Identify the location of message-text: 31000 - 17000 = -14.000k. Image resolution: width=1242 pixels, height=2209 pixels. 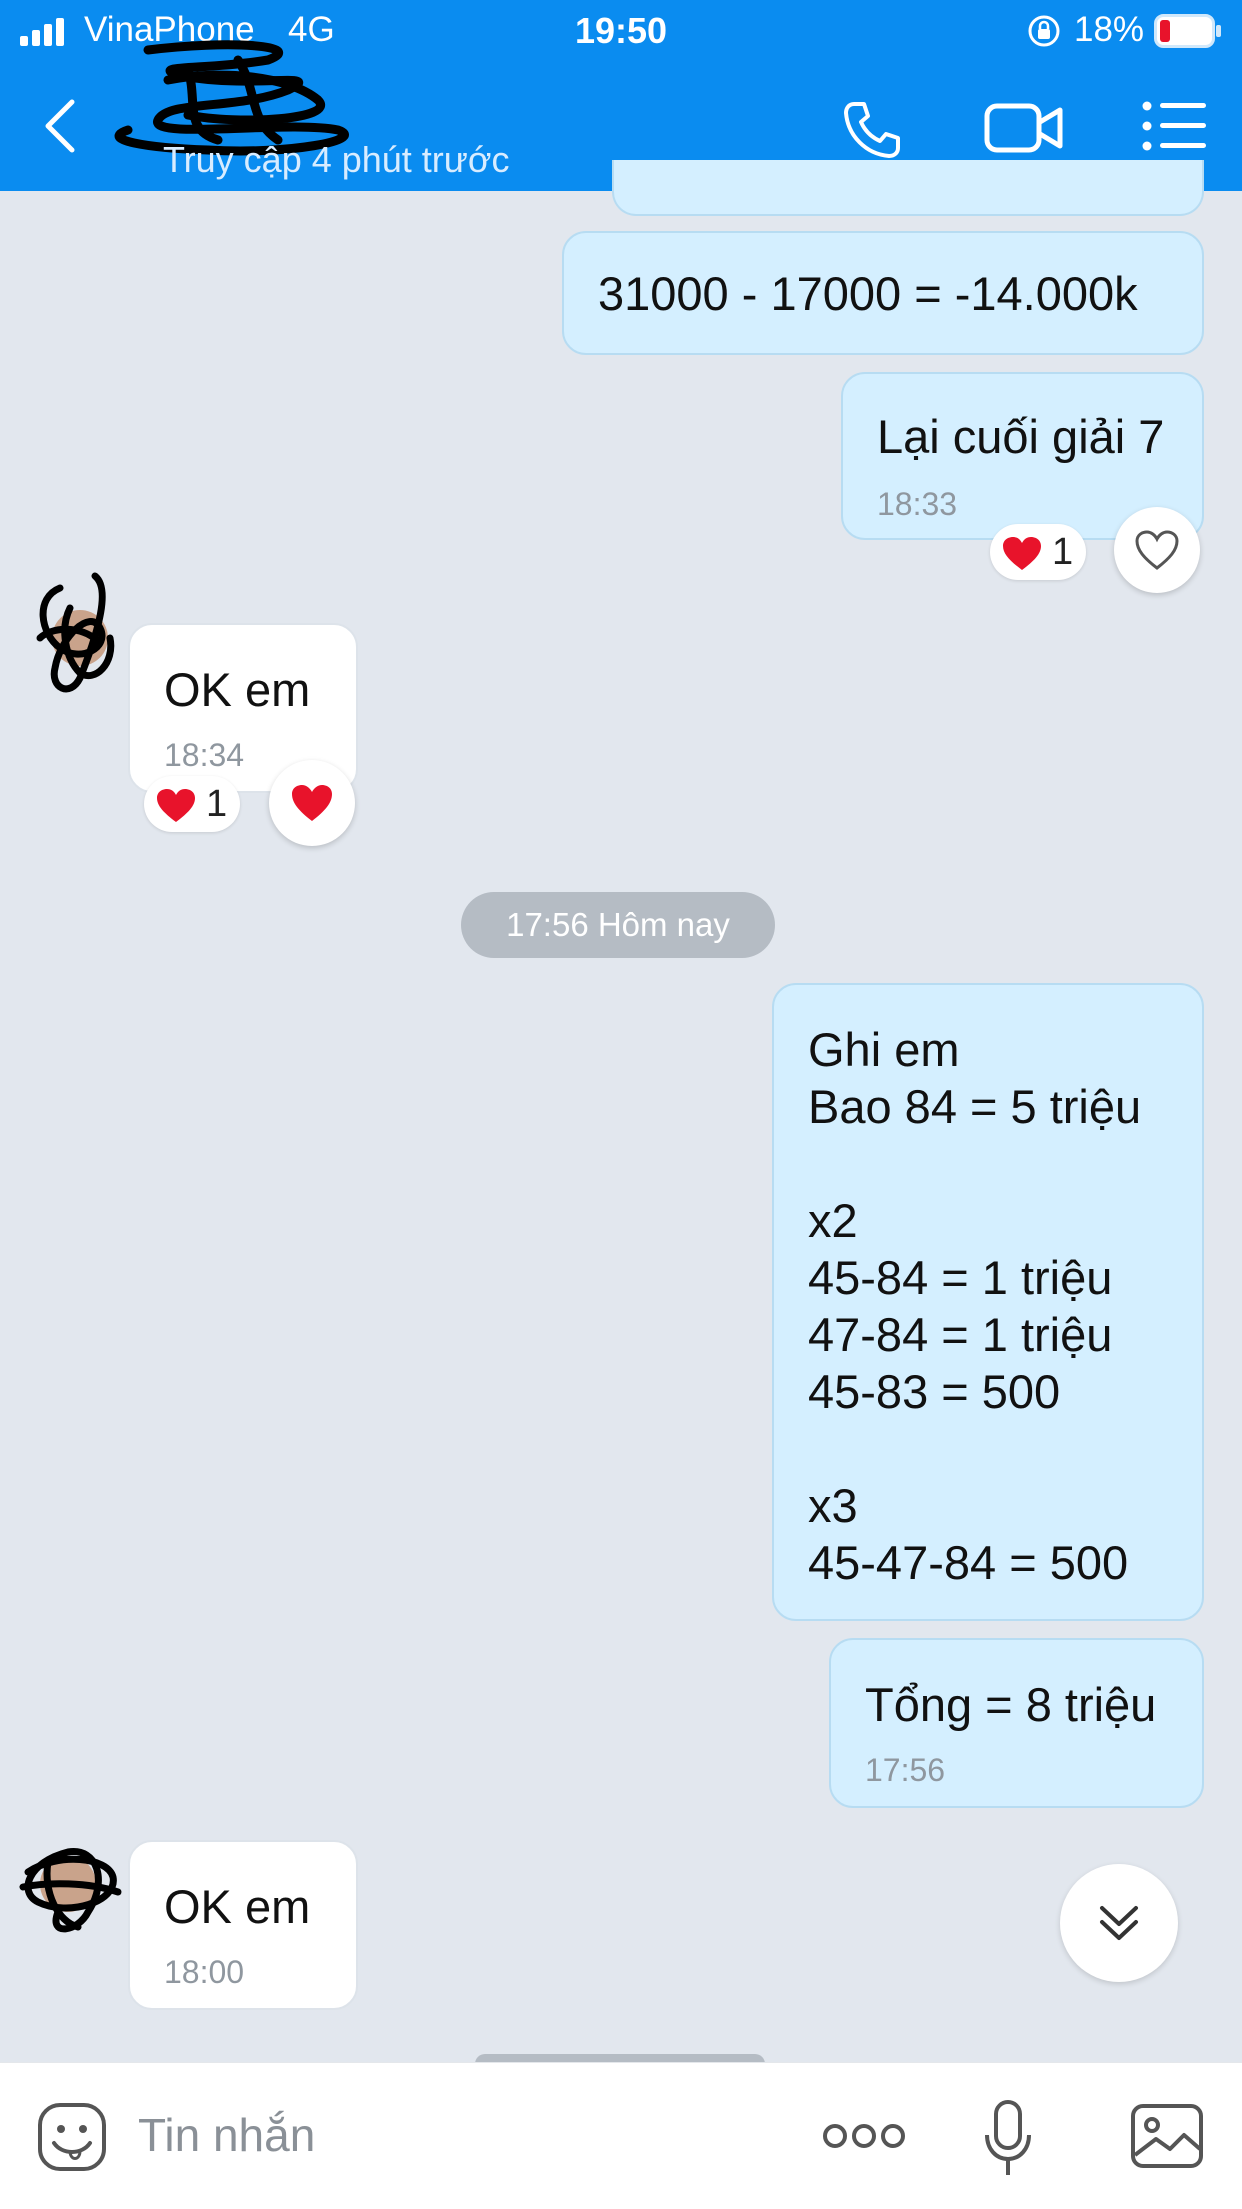
(868, 293).